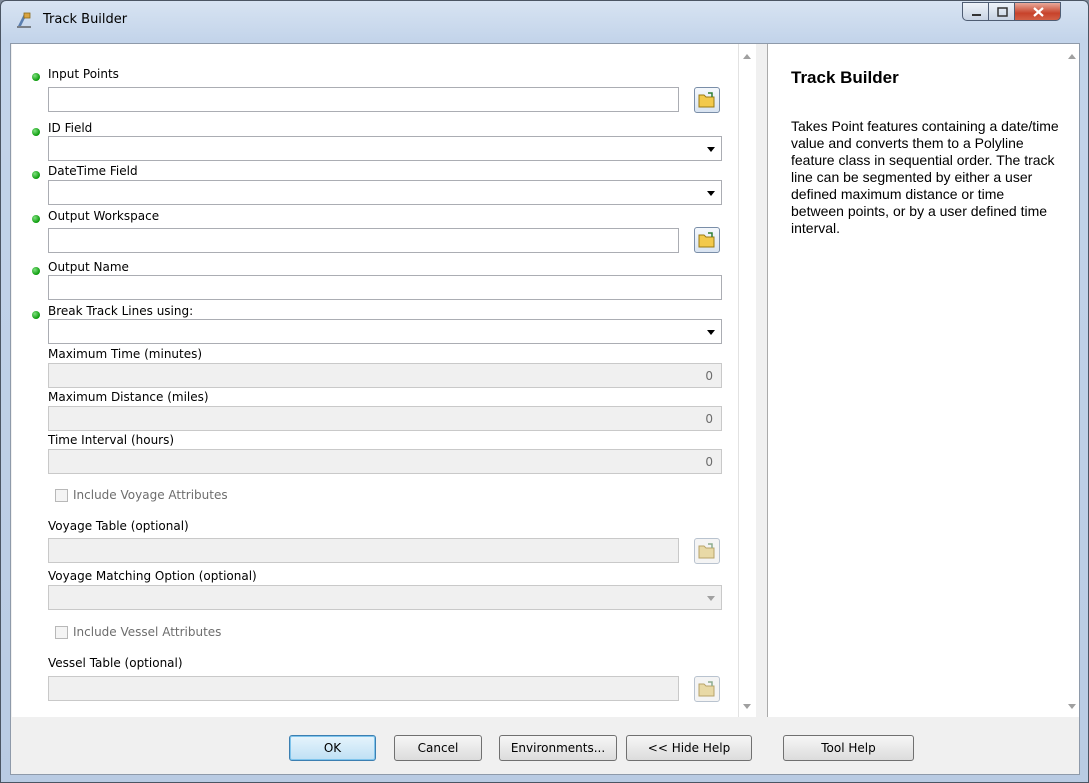  Describe the element at coordinates (61, 632) in the screenshot. I see `include-vessel-checkbox` at that location.